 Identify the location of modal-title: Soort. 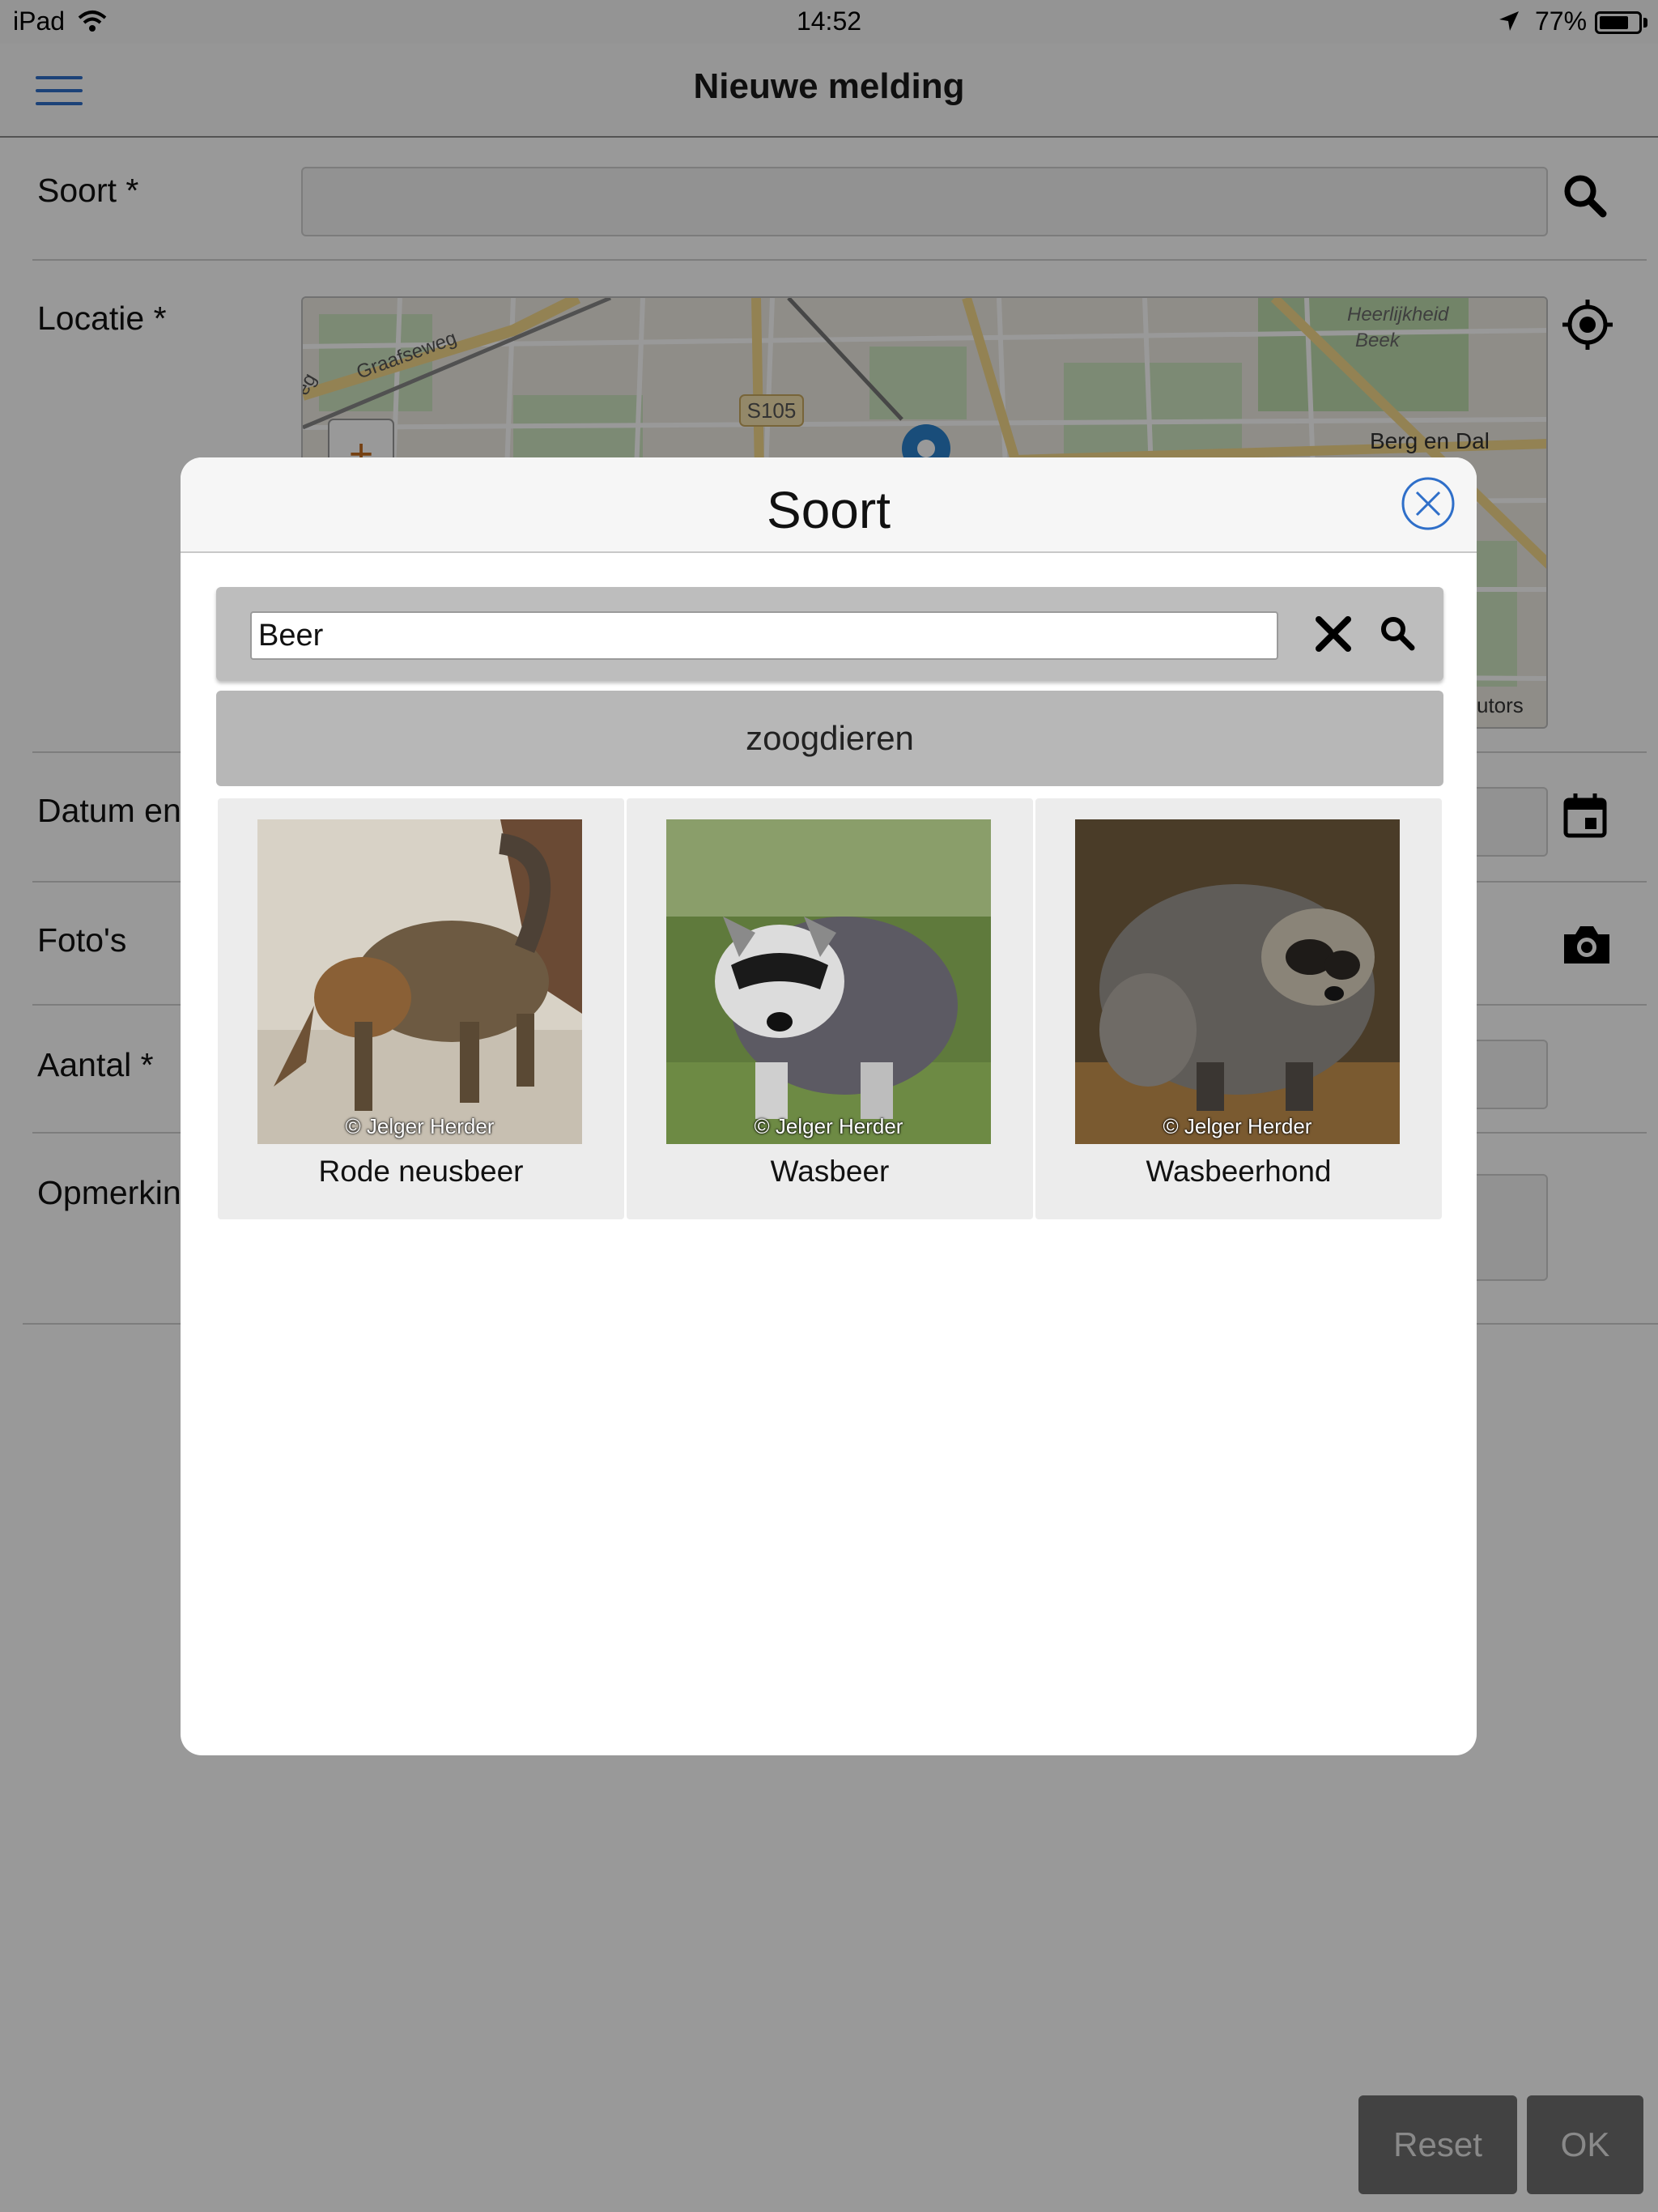
(829, 510).